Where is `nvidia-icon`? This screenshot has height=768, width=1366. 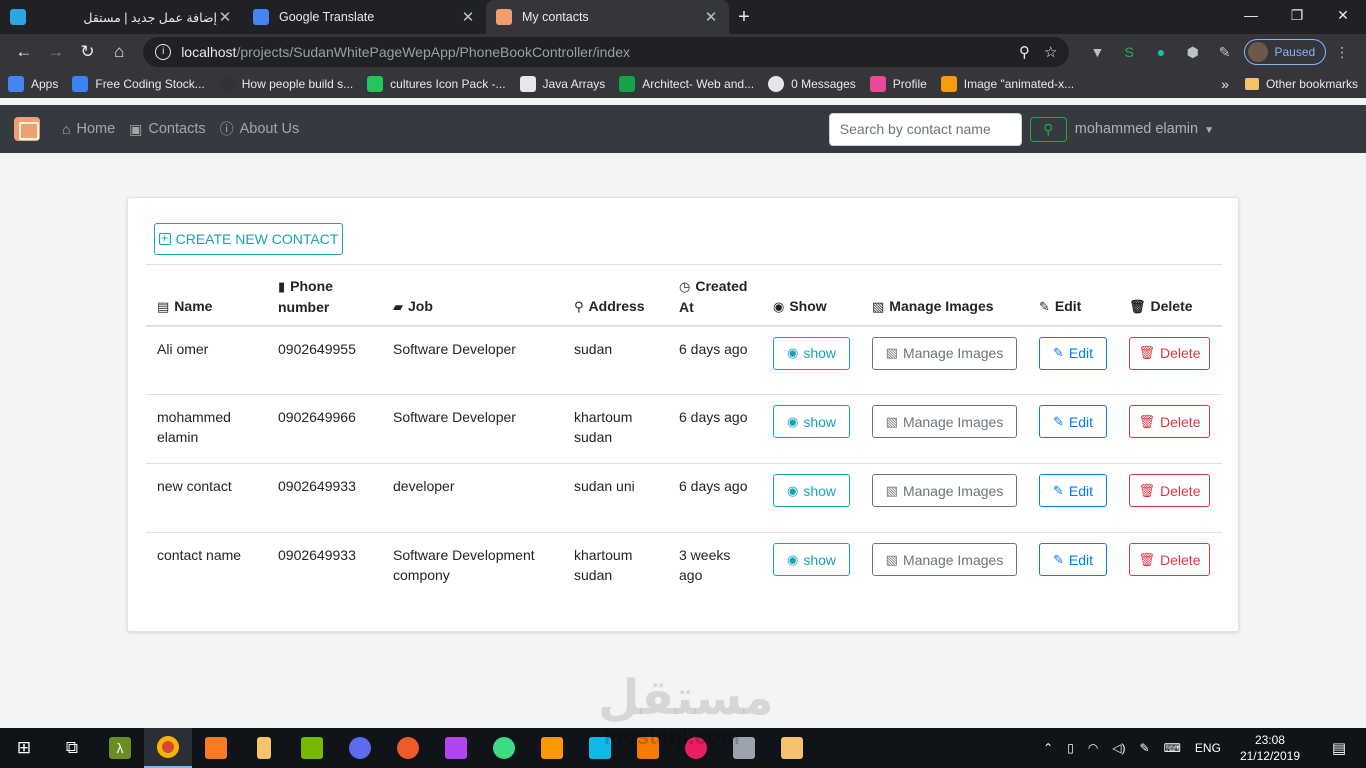 nvidia-icon is located at coordinates (312, 748).